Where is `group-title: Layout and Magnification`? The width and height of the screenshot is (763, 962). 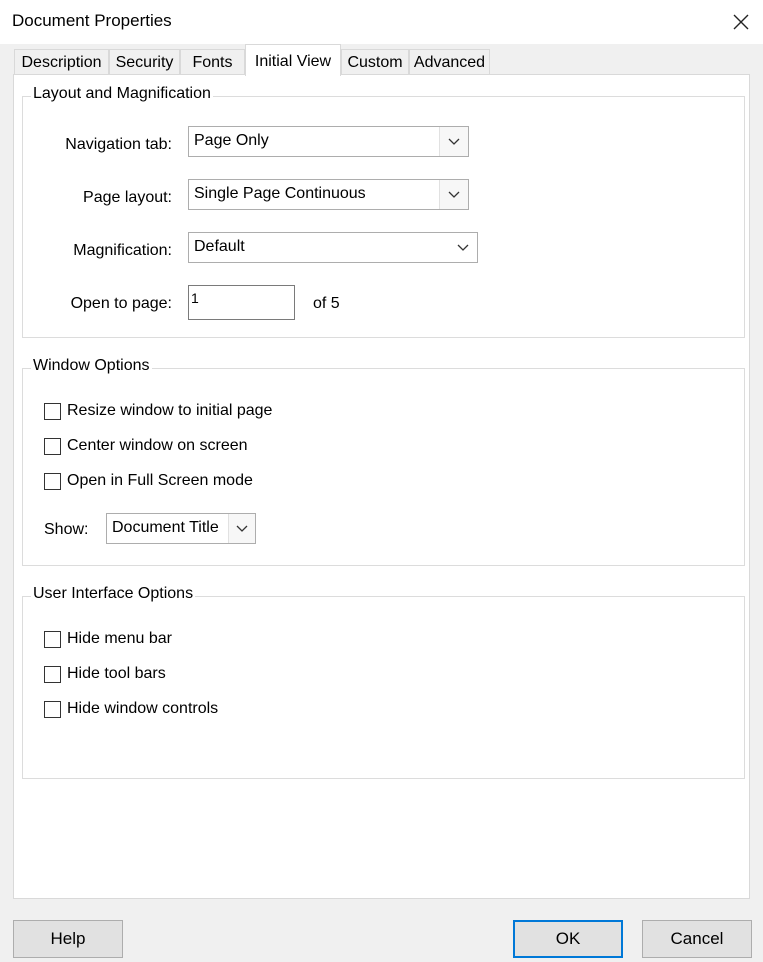
group-title: Layout and Magnification is located at coordinates (122, 94).